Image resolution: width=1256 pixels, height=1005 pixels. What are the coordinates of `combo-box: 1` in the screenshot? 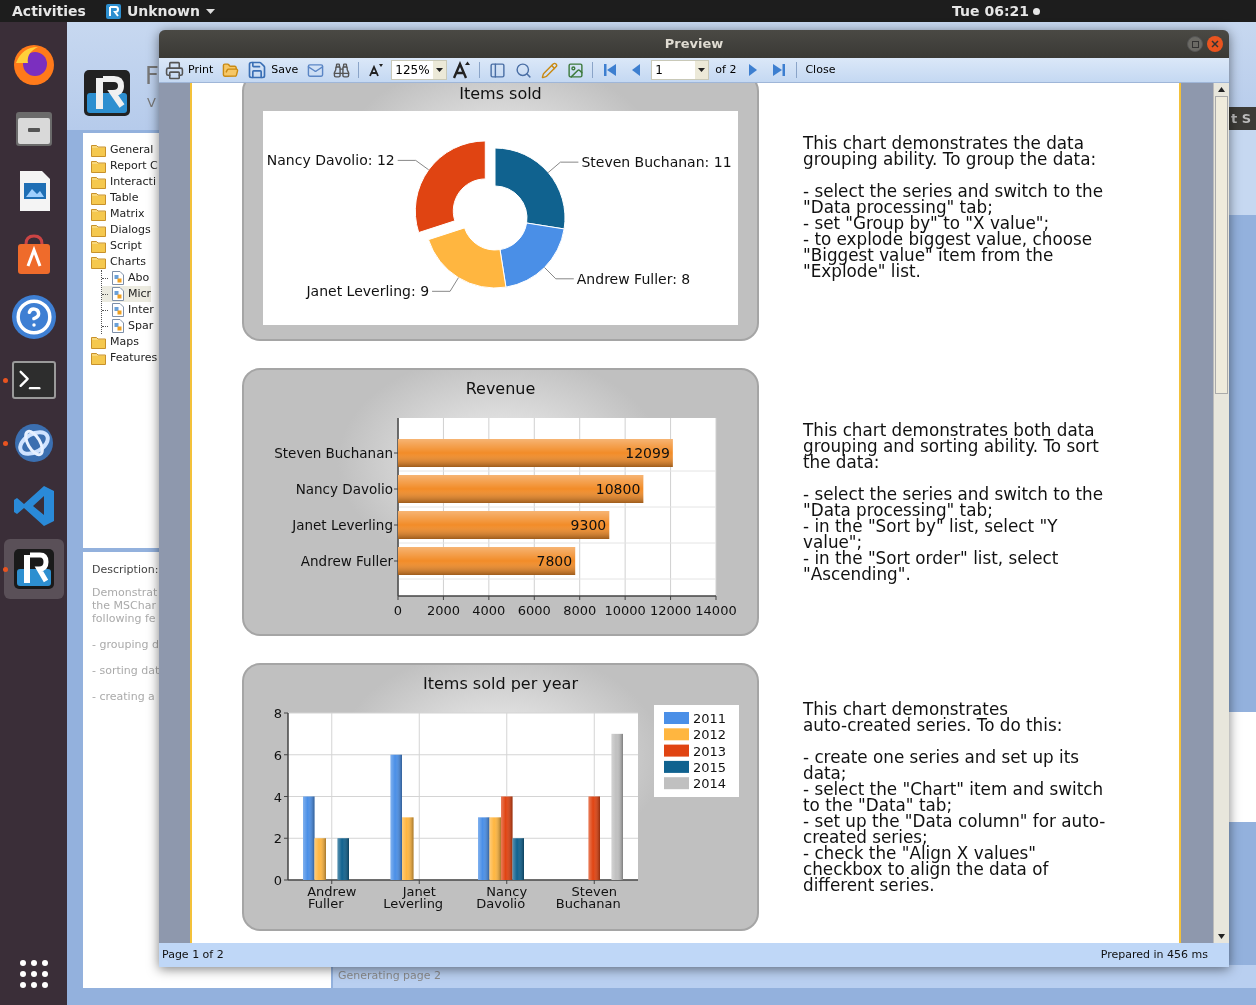 It's located at (680, 70).